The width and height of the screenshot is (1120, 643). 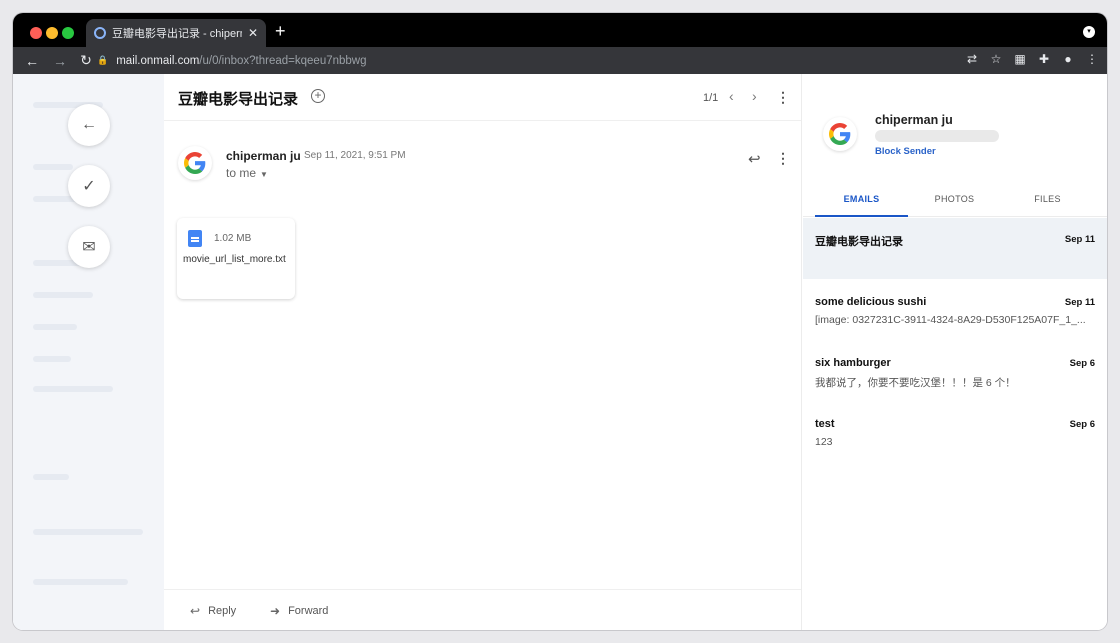 I want to click on thread-item: 豆瓣电影导出记录 Sep 11, so click(x=955, y=248).